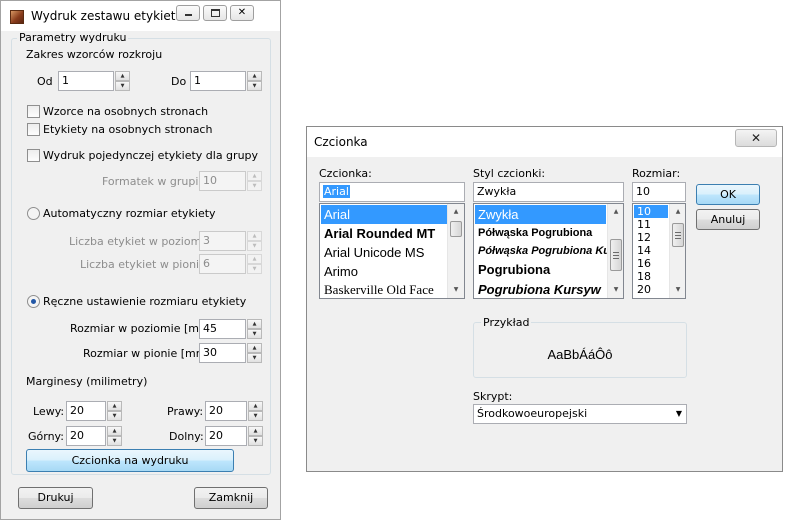 This screenshot has width=786, height=522. I want to click on right-margin-input: 20, so click(226, 411).